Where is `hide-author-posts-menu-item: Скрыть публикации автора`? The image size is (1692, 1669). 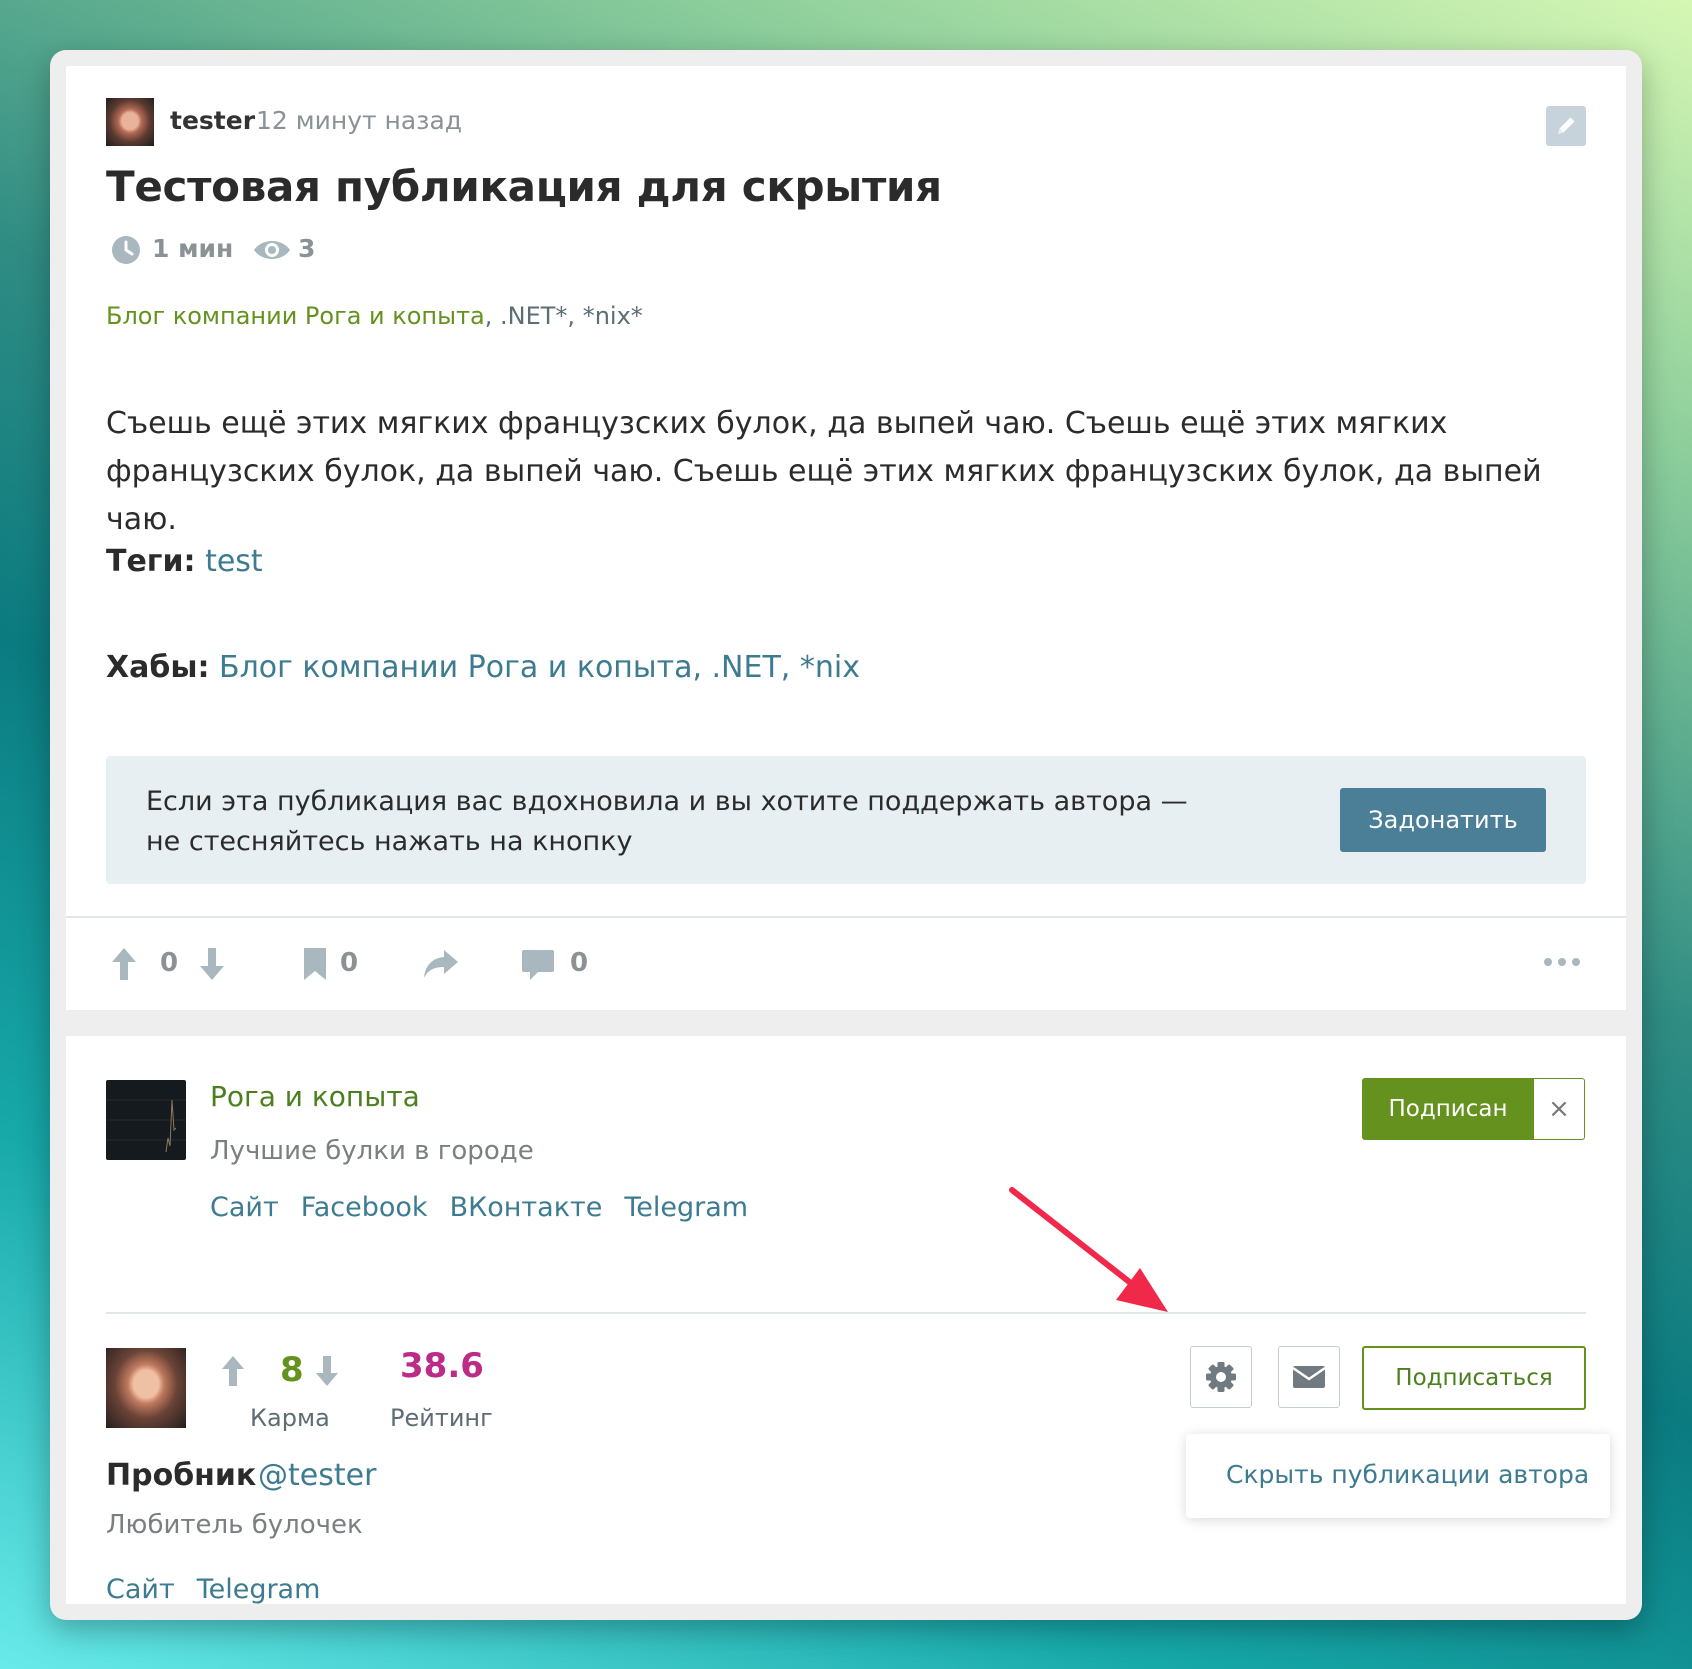 hide-author-posts-menu-item: Скрыть публикации автора is located at coordinates (1407, 1474).